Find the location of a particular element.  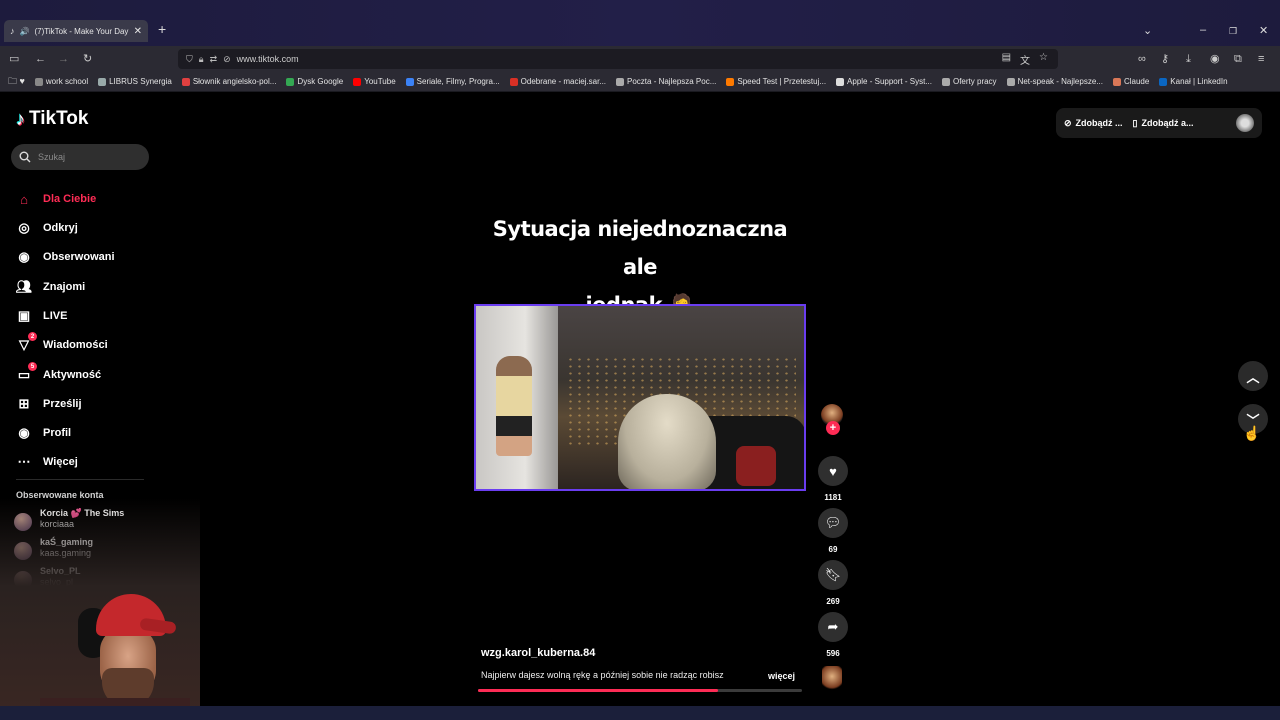

save-action: 🔖︎ 269 is located at coordinates (833, 583).